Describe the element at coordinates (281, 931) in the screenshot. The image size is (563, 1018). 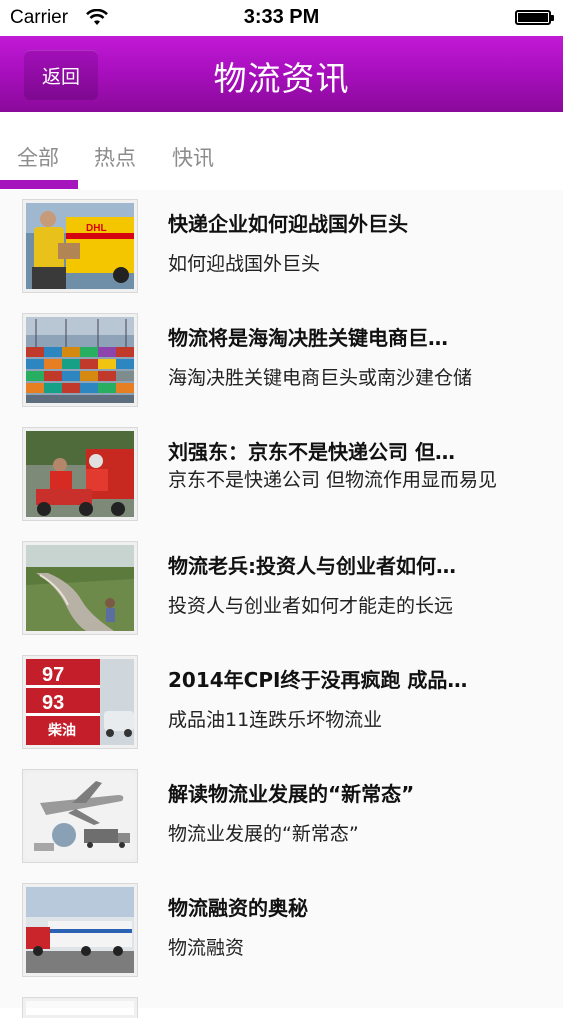
I see `list-item: 物流融资的奥秘 物流融资` at that location.